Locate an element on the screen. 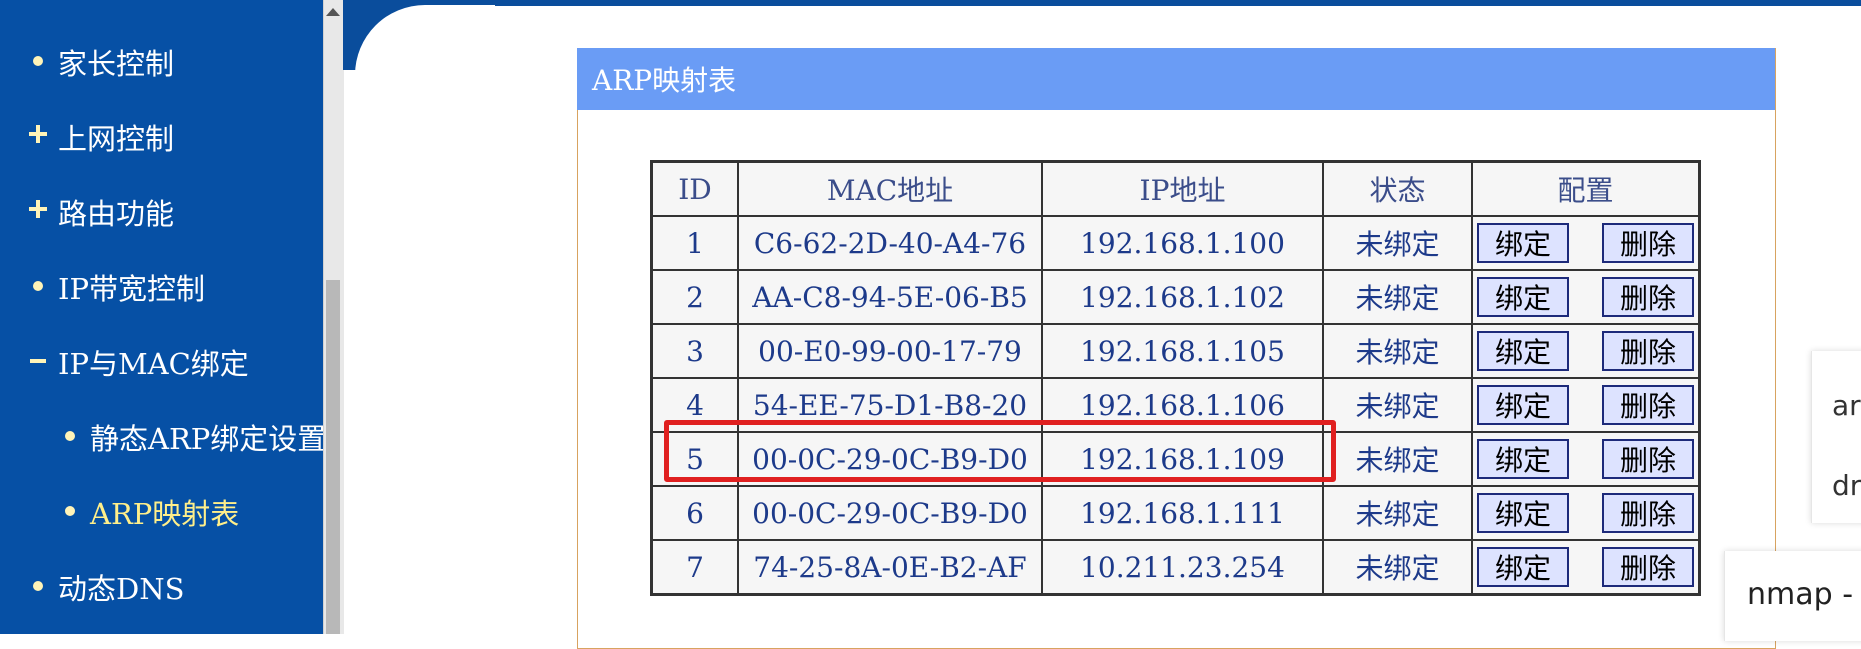  cell-id: 7 is located at coordinates (695, 567).